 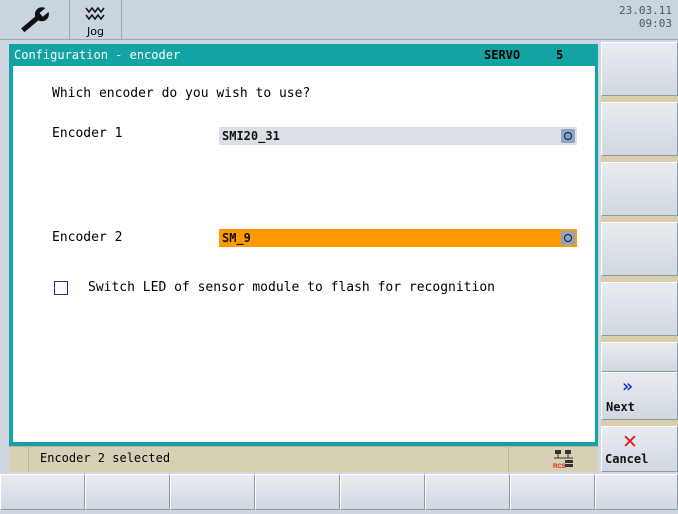 What do you see at coordinates (568, 238) in the screenshot?
I see `encoder2-dropdown-toggle-icon` at bounding box center [568, 238].